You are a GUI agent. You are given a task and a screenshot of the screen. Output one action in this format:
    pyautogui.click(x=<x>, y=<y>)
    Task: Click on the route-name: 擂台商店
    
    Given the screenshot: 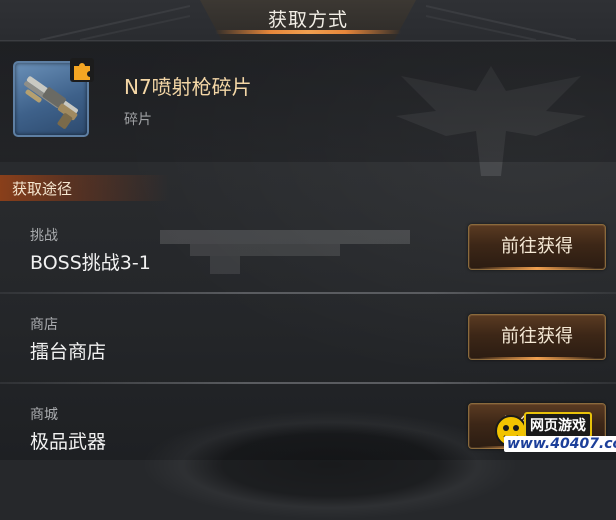 What is the action you would take?
    pyautogui.click(x=68, y=352)
    